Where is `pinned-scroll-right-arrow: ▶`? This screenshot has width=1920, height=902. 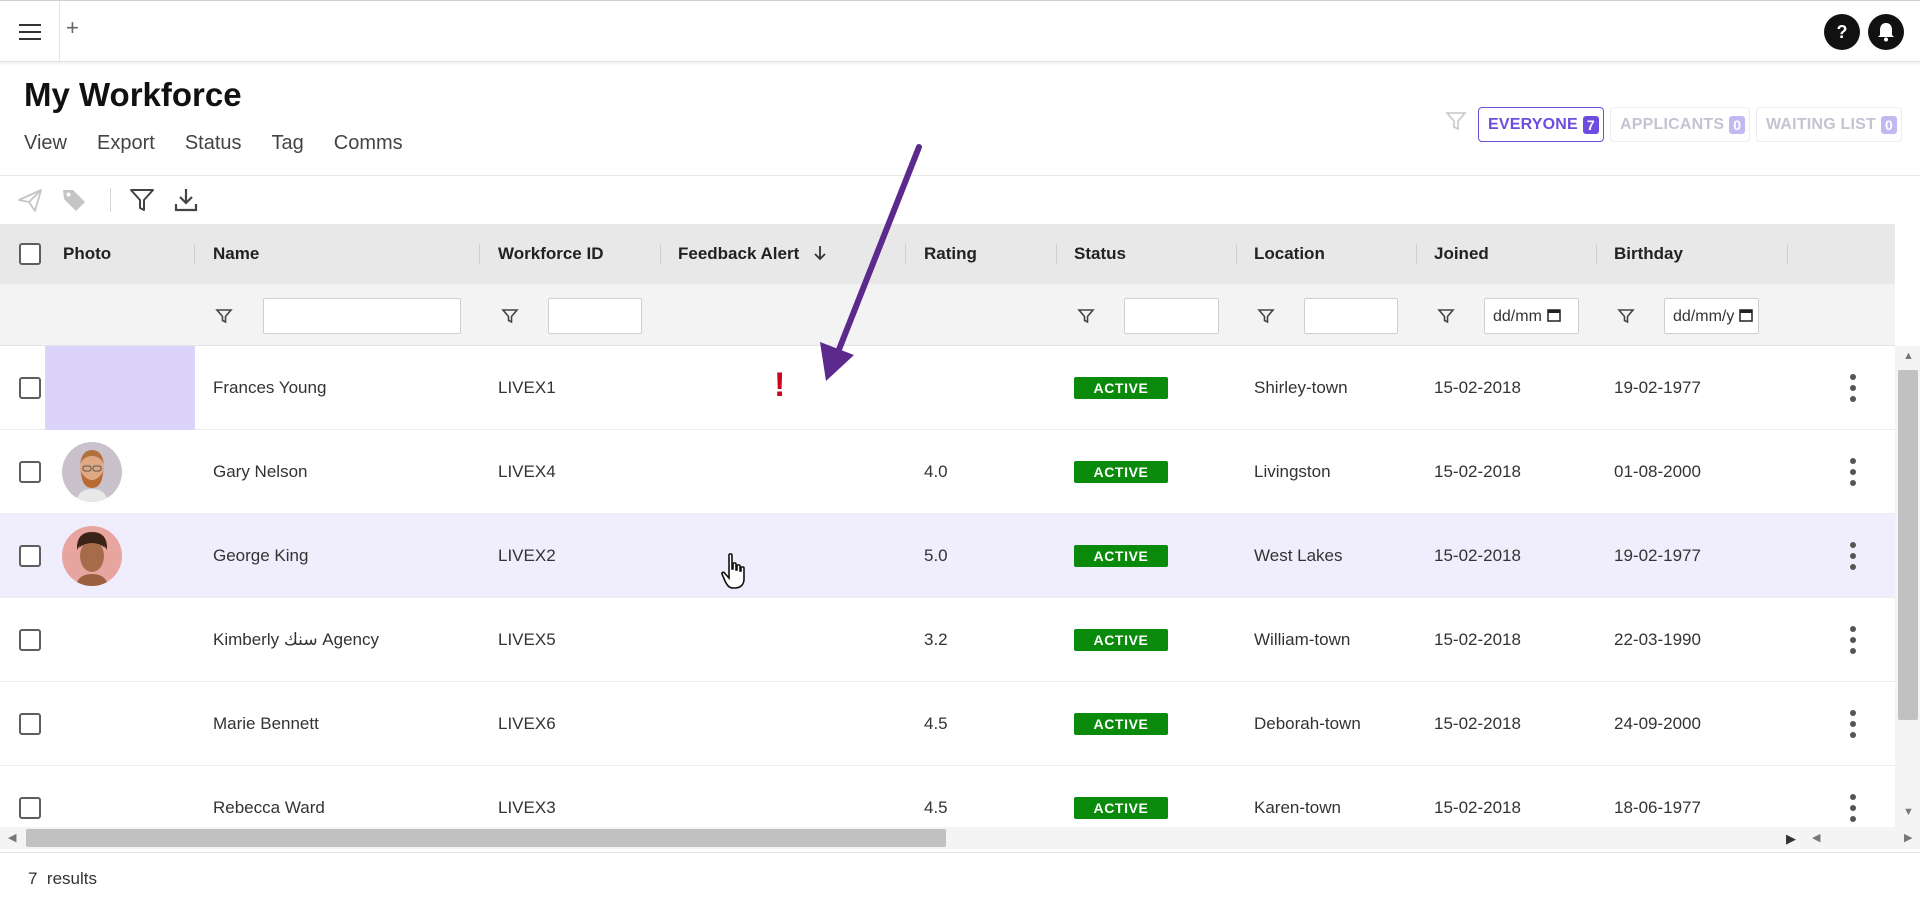 pinned-scroll-right-arrow: ▶ is located at coordinates (1908, 837).